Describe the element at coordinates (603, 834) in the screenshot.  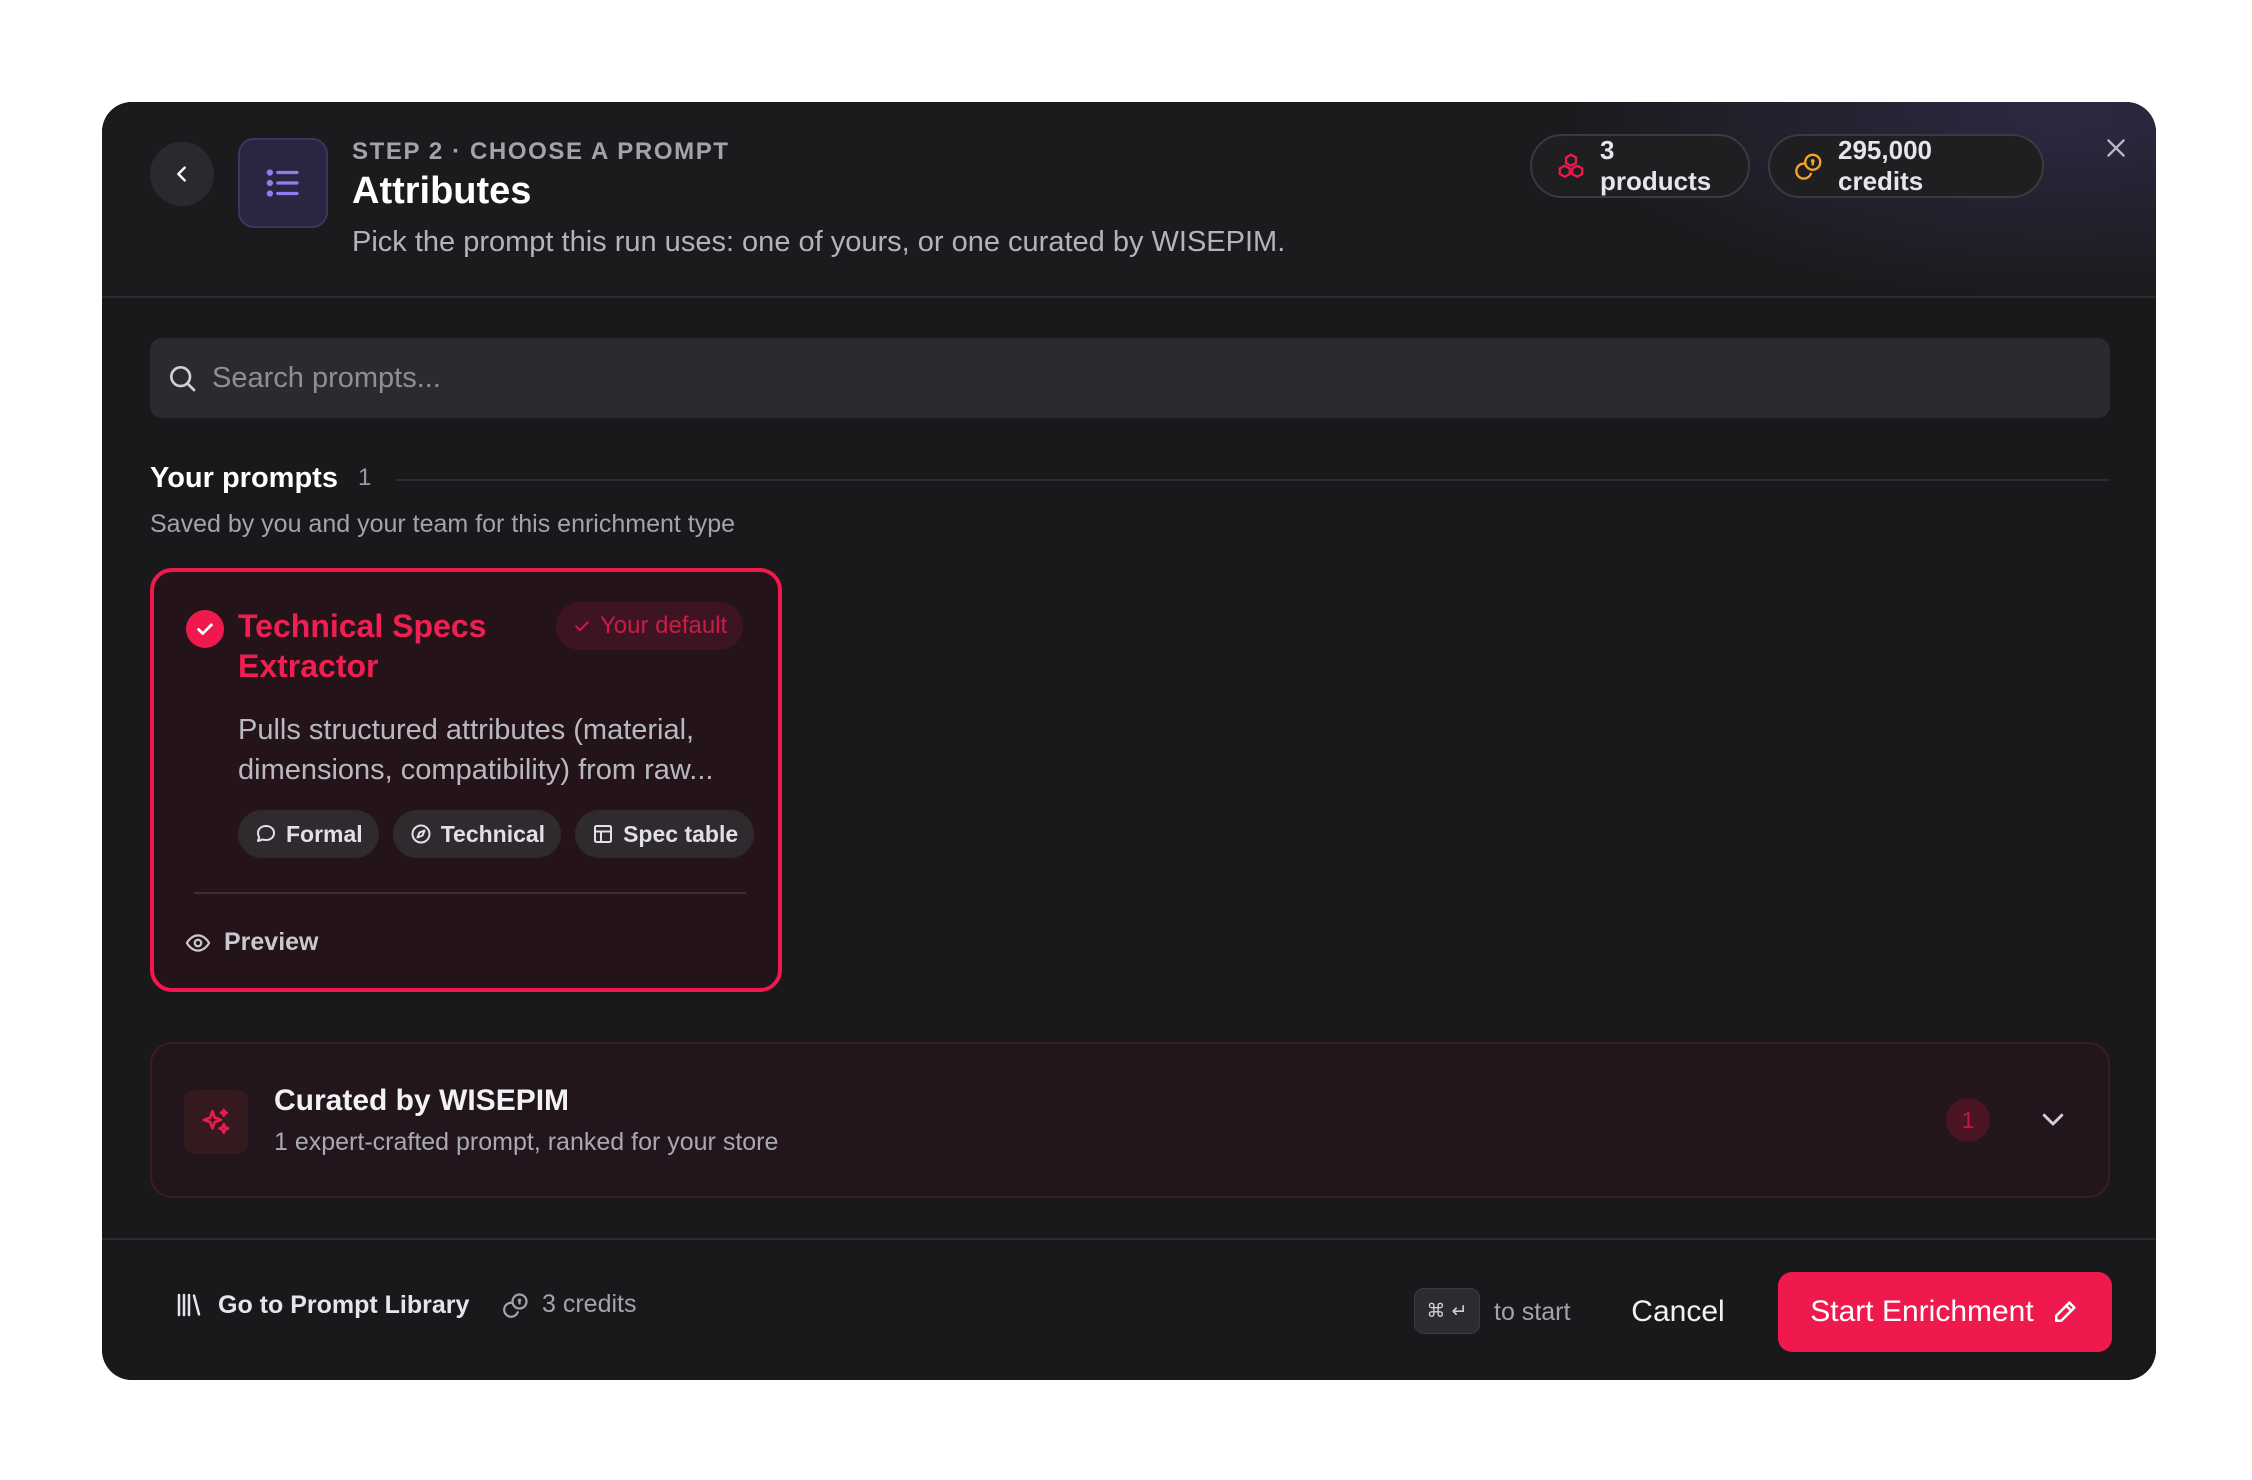
I see `table-icon` at that location.